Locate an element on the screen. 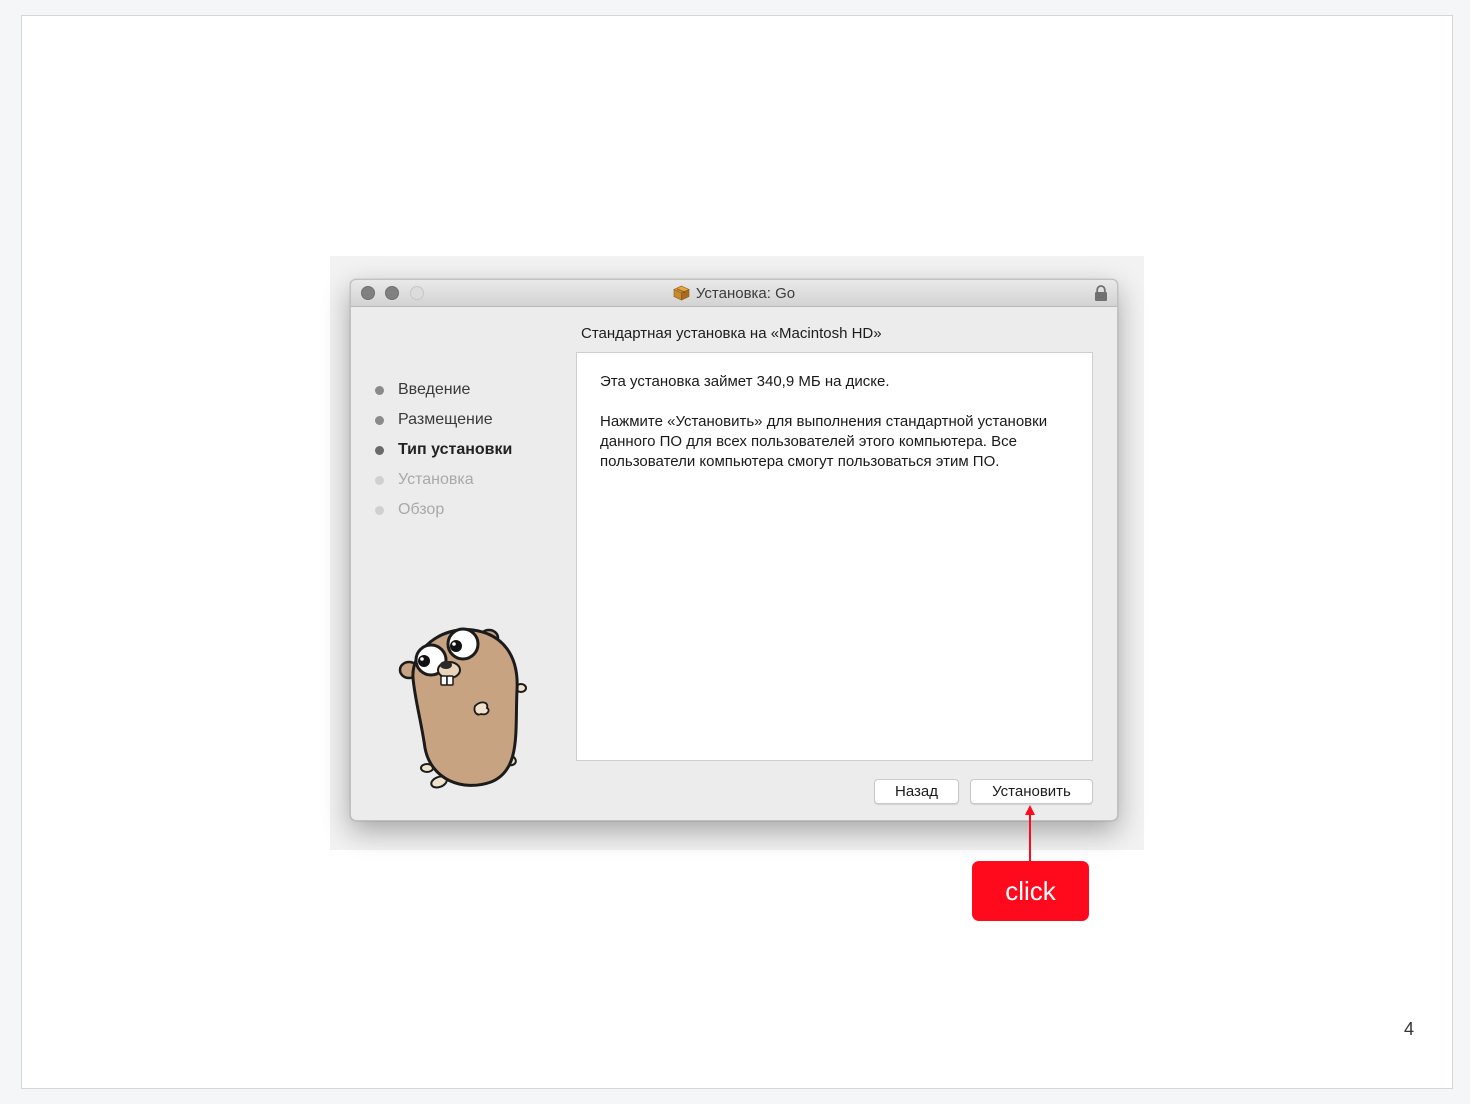 The image size is (1470, 1104). go-gopher-mascot-icon is located at coordinates (461, 712).